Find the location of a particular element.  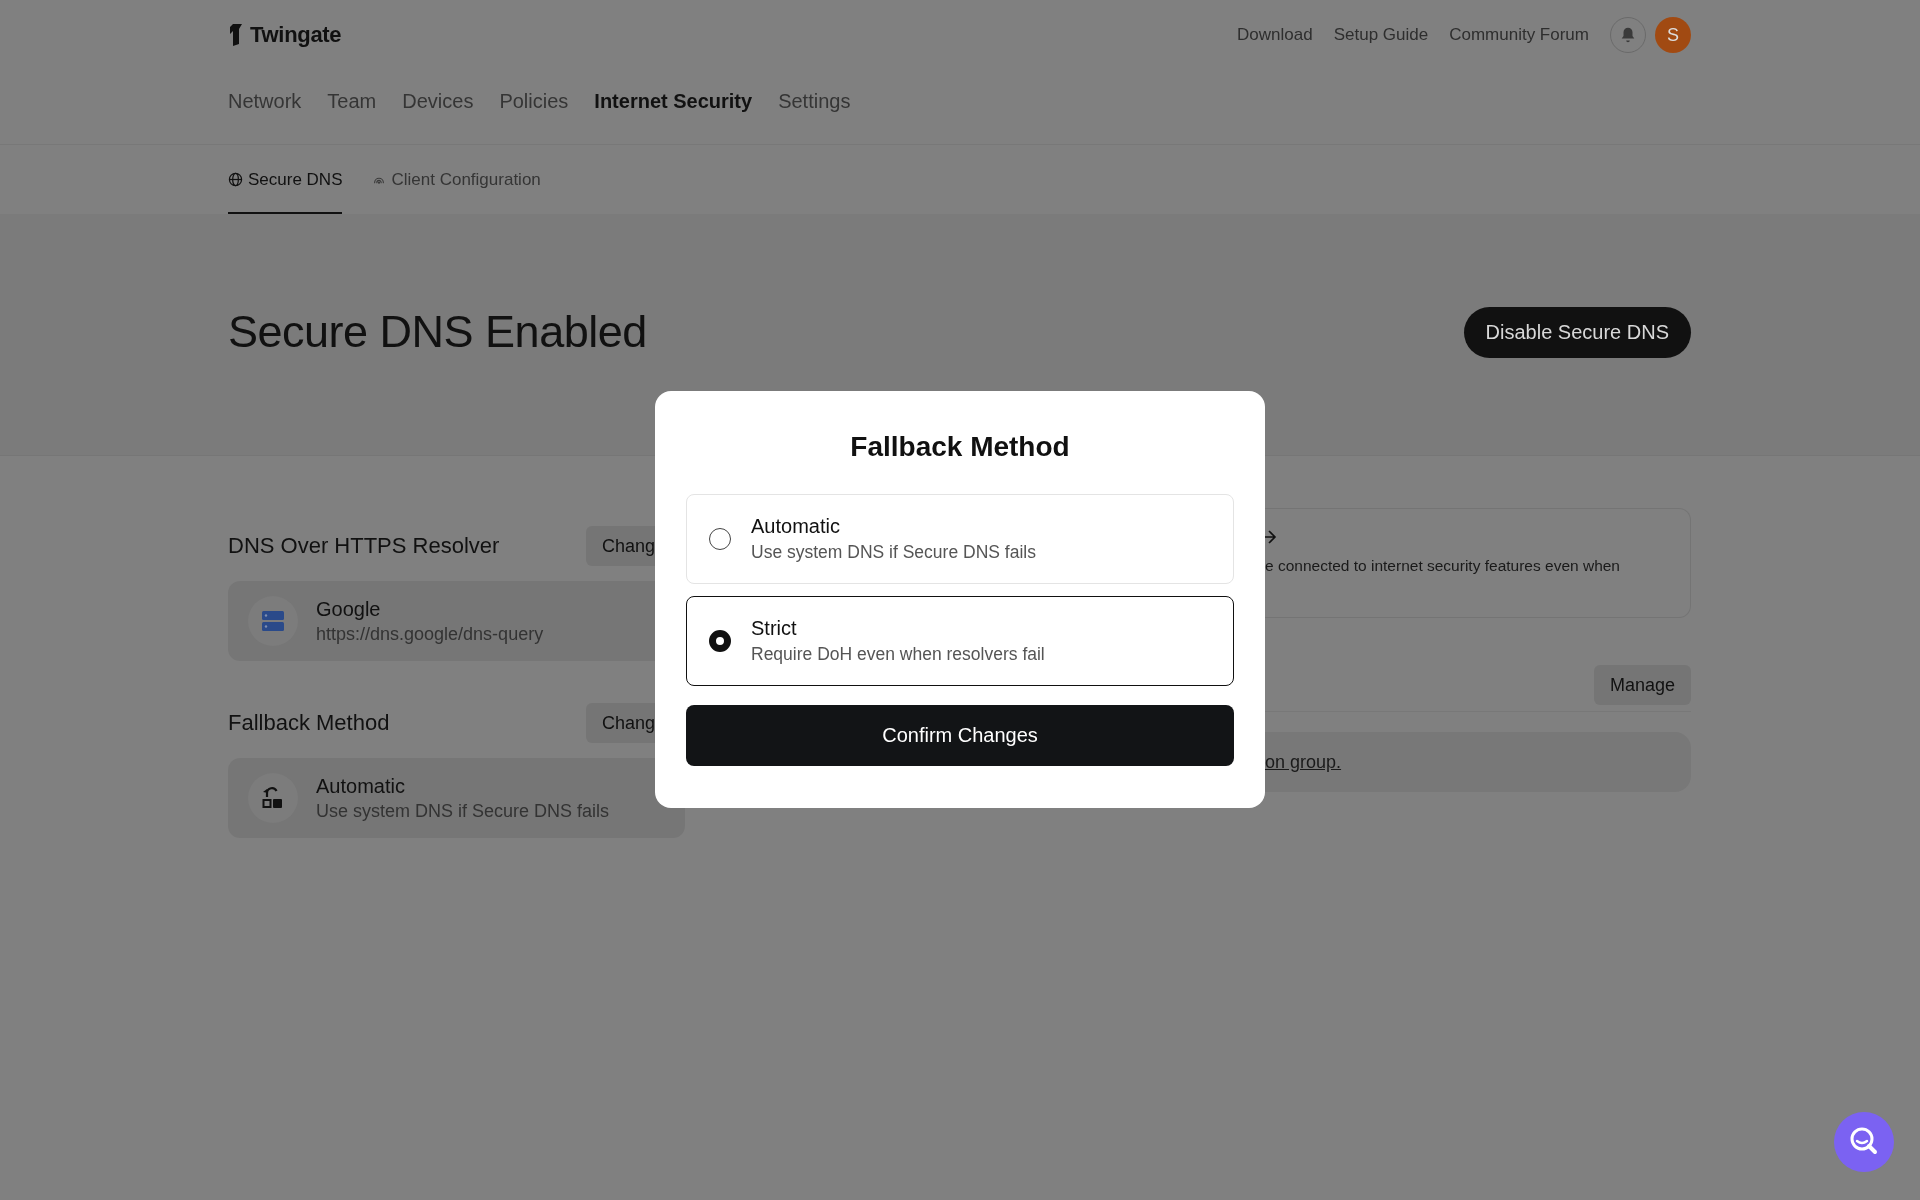

section-title: DNS Over HTTPS Resolver is located at coordinates (364, 546).